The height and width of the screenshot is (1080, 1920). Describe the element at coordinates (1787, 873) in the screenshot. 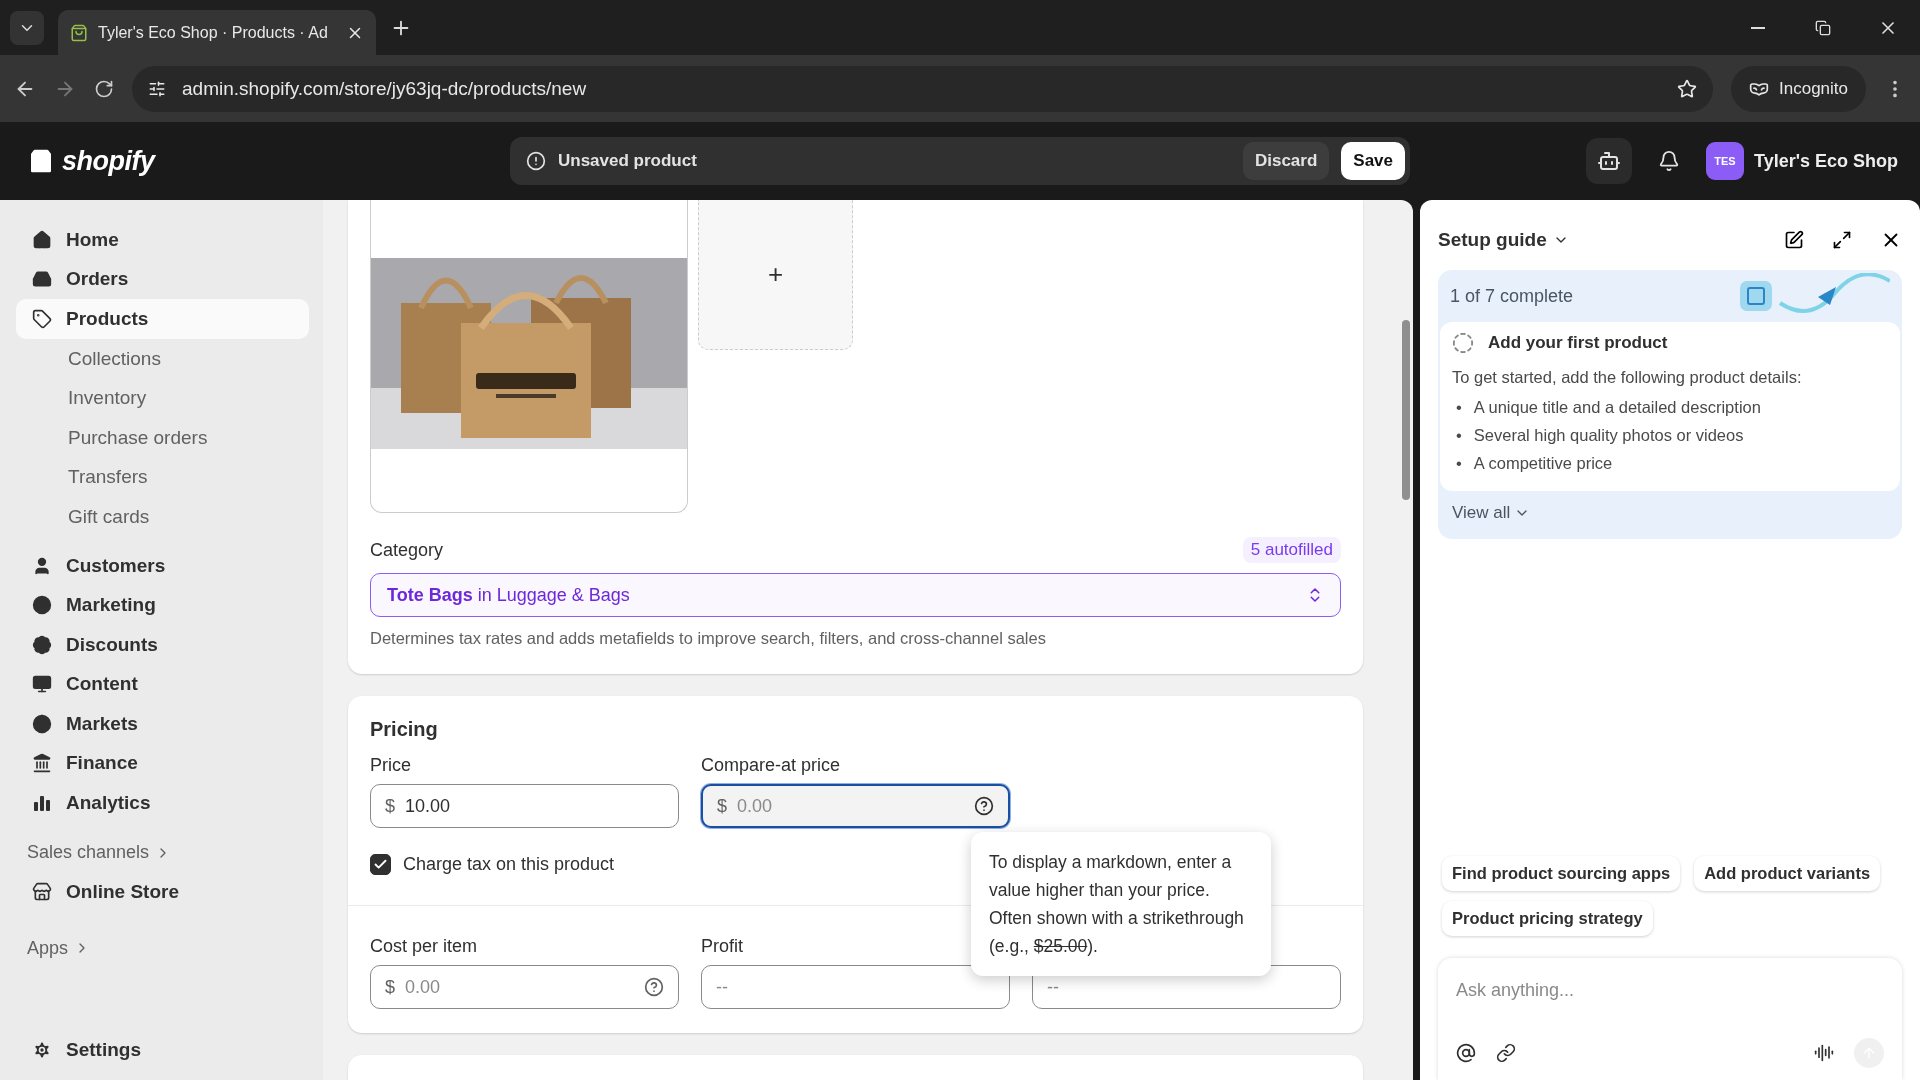

I see `suggestion-chip: Add product variants` at that location.